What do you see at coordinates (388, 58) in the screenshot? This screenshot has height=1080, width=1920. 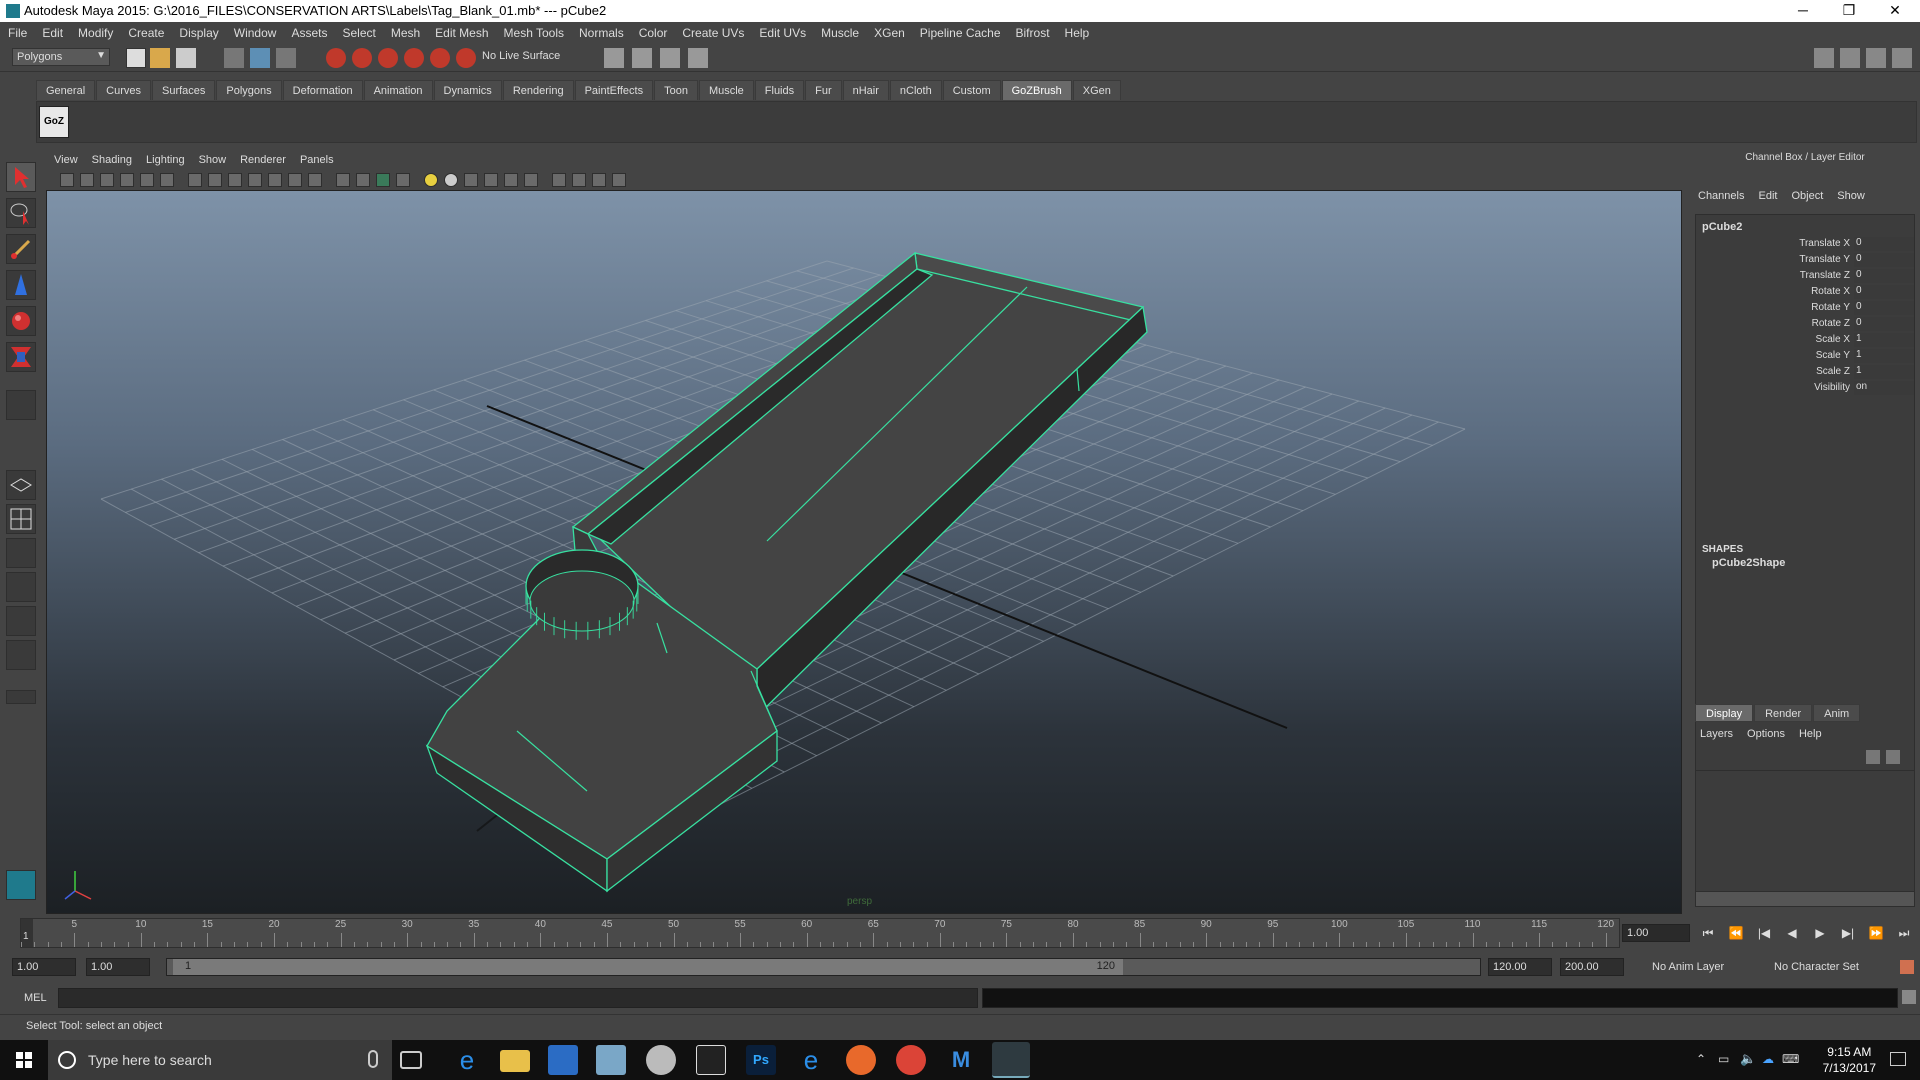 I see `snap-point-icon` at bounding box center [388, 58].